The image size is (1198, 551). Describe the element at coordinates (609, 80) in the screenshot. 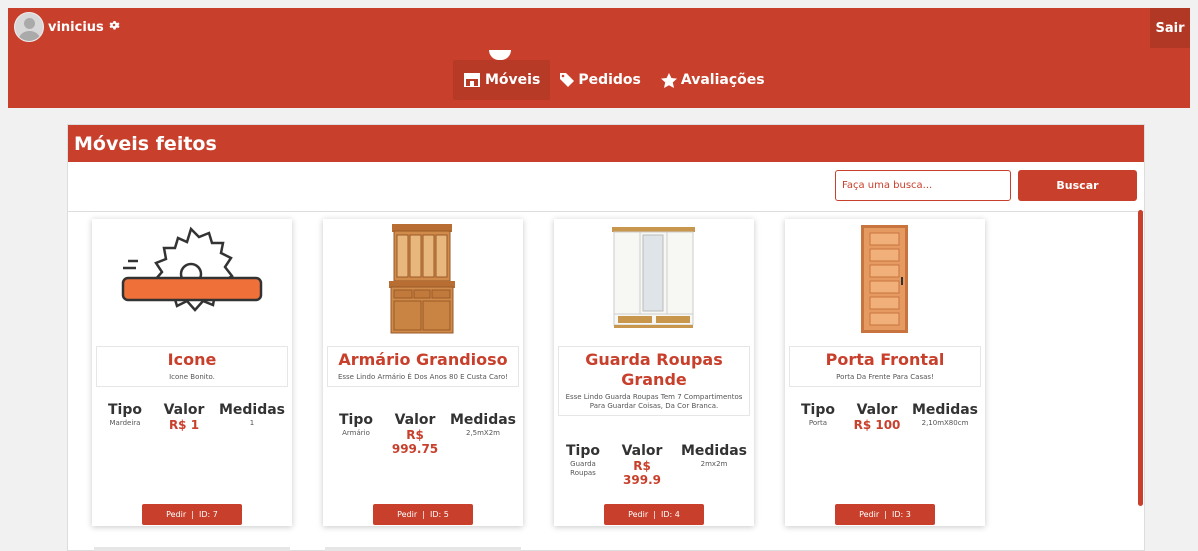

I see `nav-label-pedidos: Pedidos` at that location.